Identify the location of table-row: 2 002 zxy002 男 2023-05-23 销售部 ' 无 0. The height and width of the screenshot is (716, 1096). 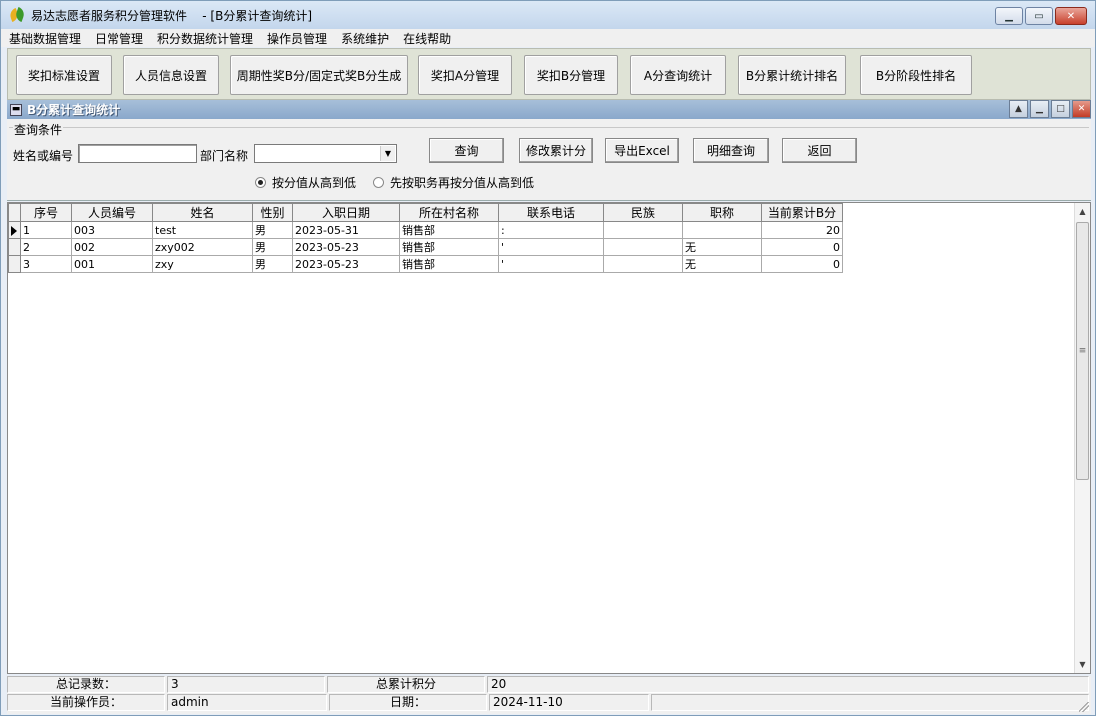
(425, 247).